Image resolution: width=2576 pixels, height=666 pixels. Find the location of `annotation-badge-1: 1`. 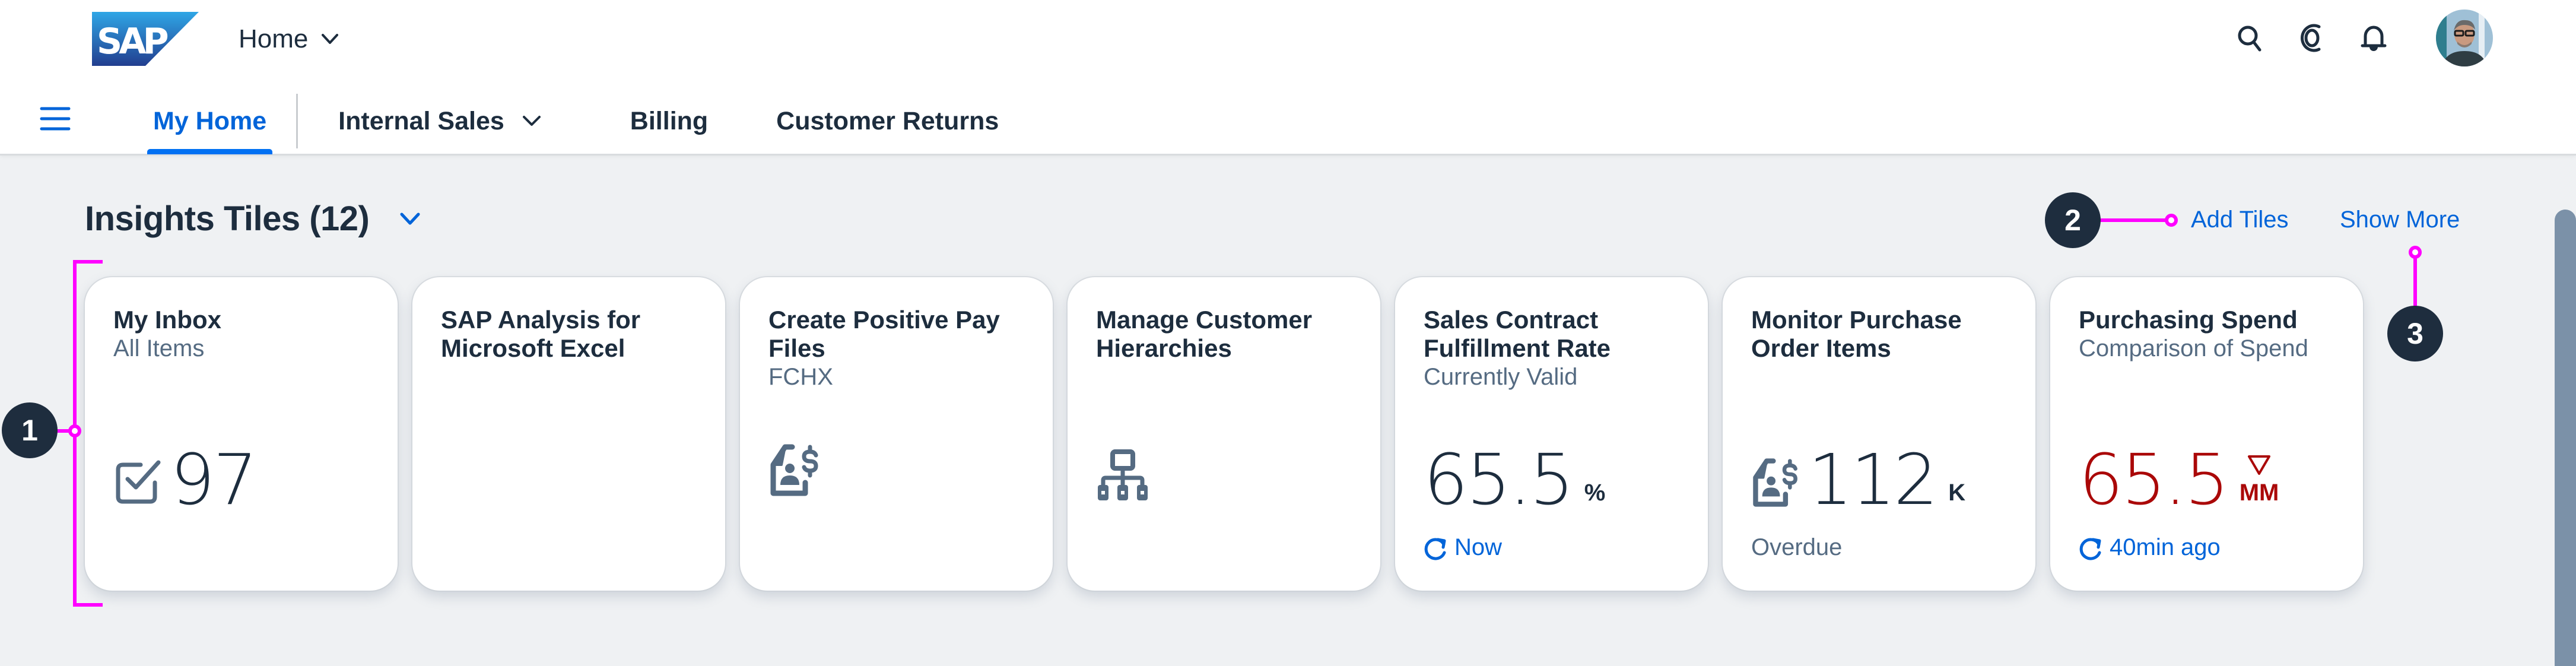

annotation-badge-1: 1 is located at coordinates (30, 430).